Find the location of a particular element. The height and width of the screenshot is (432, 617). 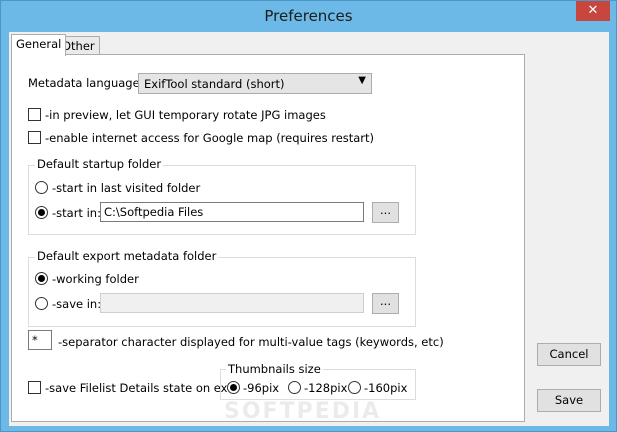

metadata-language-value: ExifTool standard (short) is located at coordinates (214, 84).